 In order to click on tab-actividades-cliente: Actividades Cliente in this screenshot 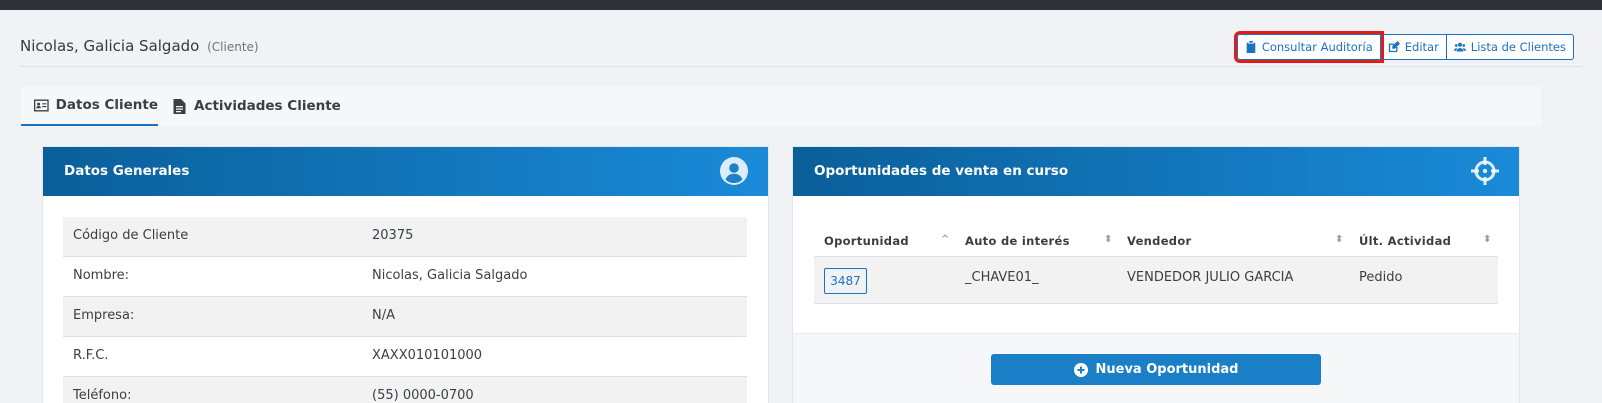, I will do `click(256, 106)`.